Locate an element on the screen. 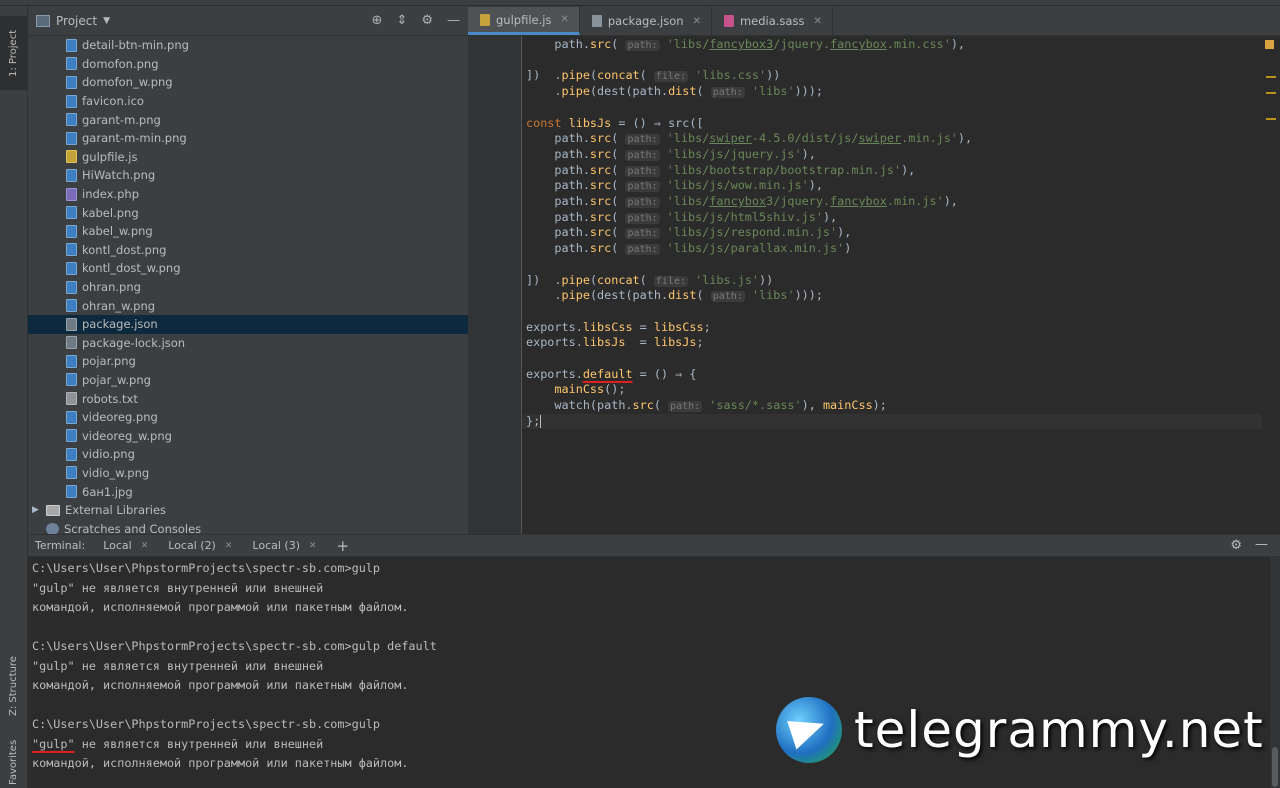  tree-item: ohran_w.png is located at coordinates (248, 305).